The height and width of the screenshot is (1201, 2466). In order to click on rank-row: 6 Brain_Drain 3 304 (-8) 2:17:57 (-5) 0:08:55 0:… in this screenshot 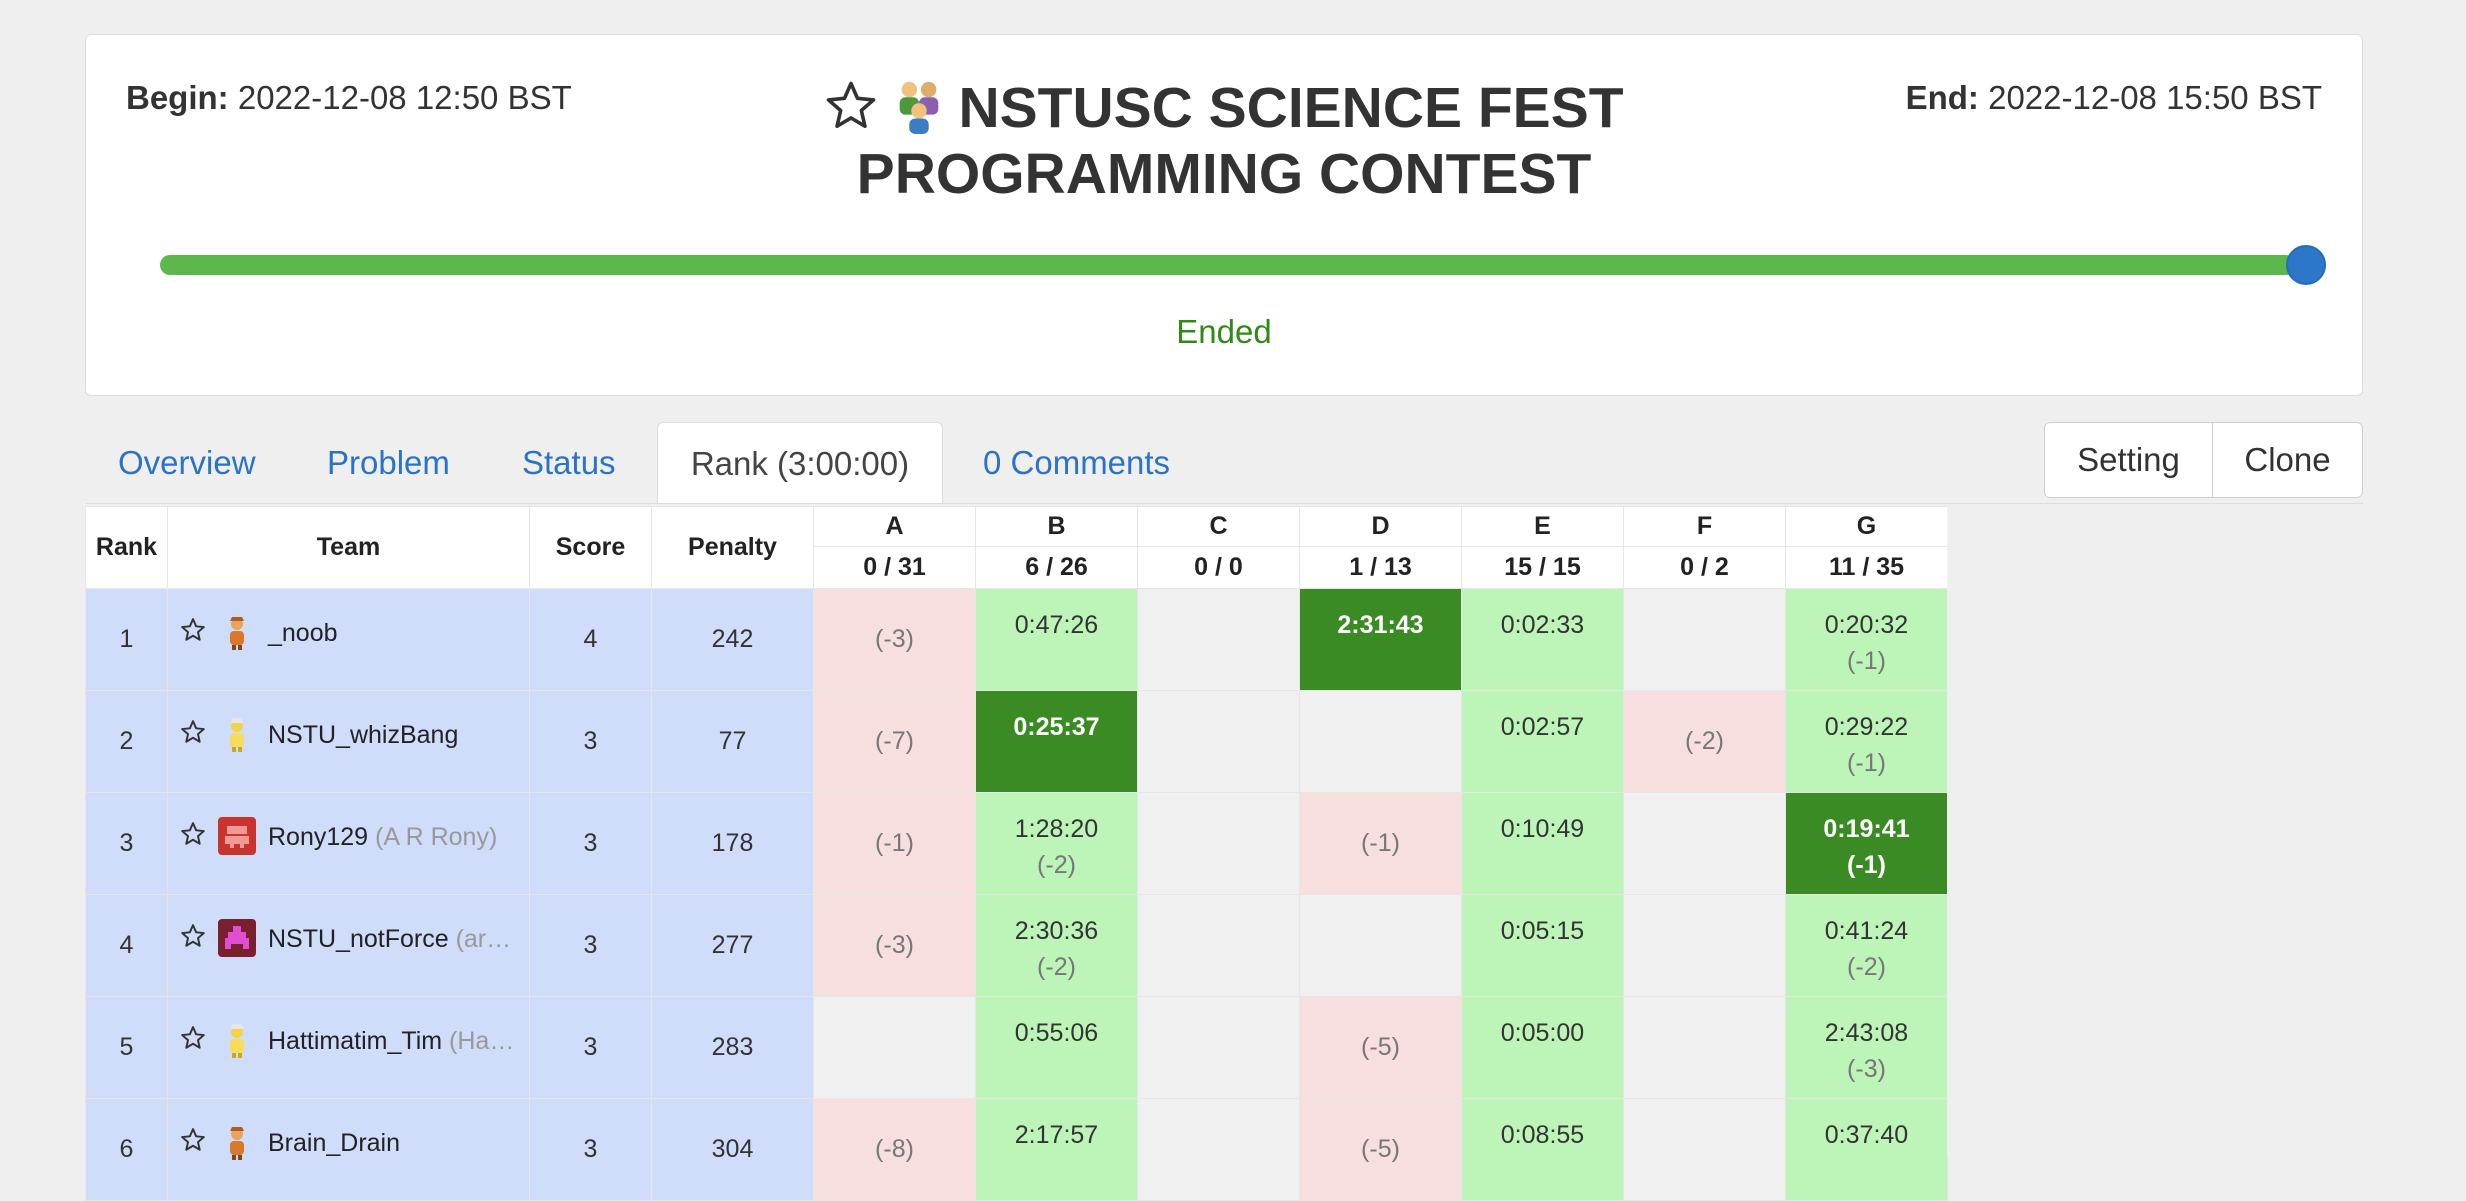, I will do `click(1016, 1149)`.